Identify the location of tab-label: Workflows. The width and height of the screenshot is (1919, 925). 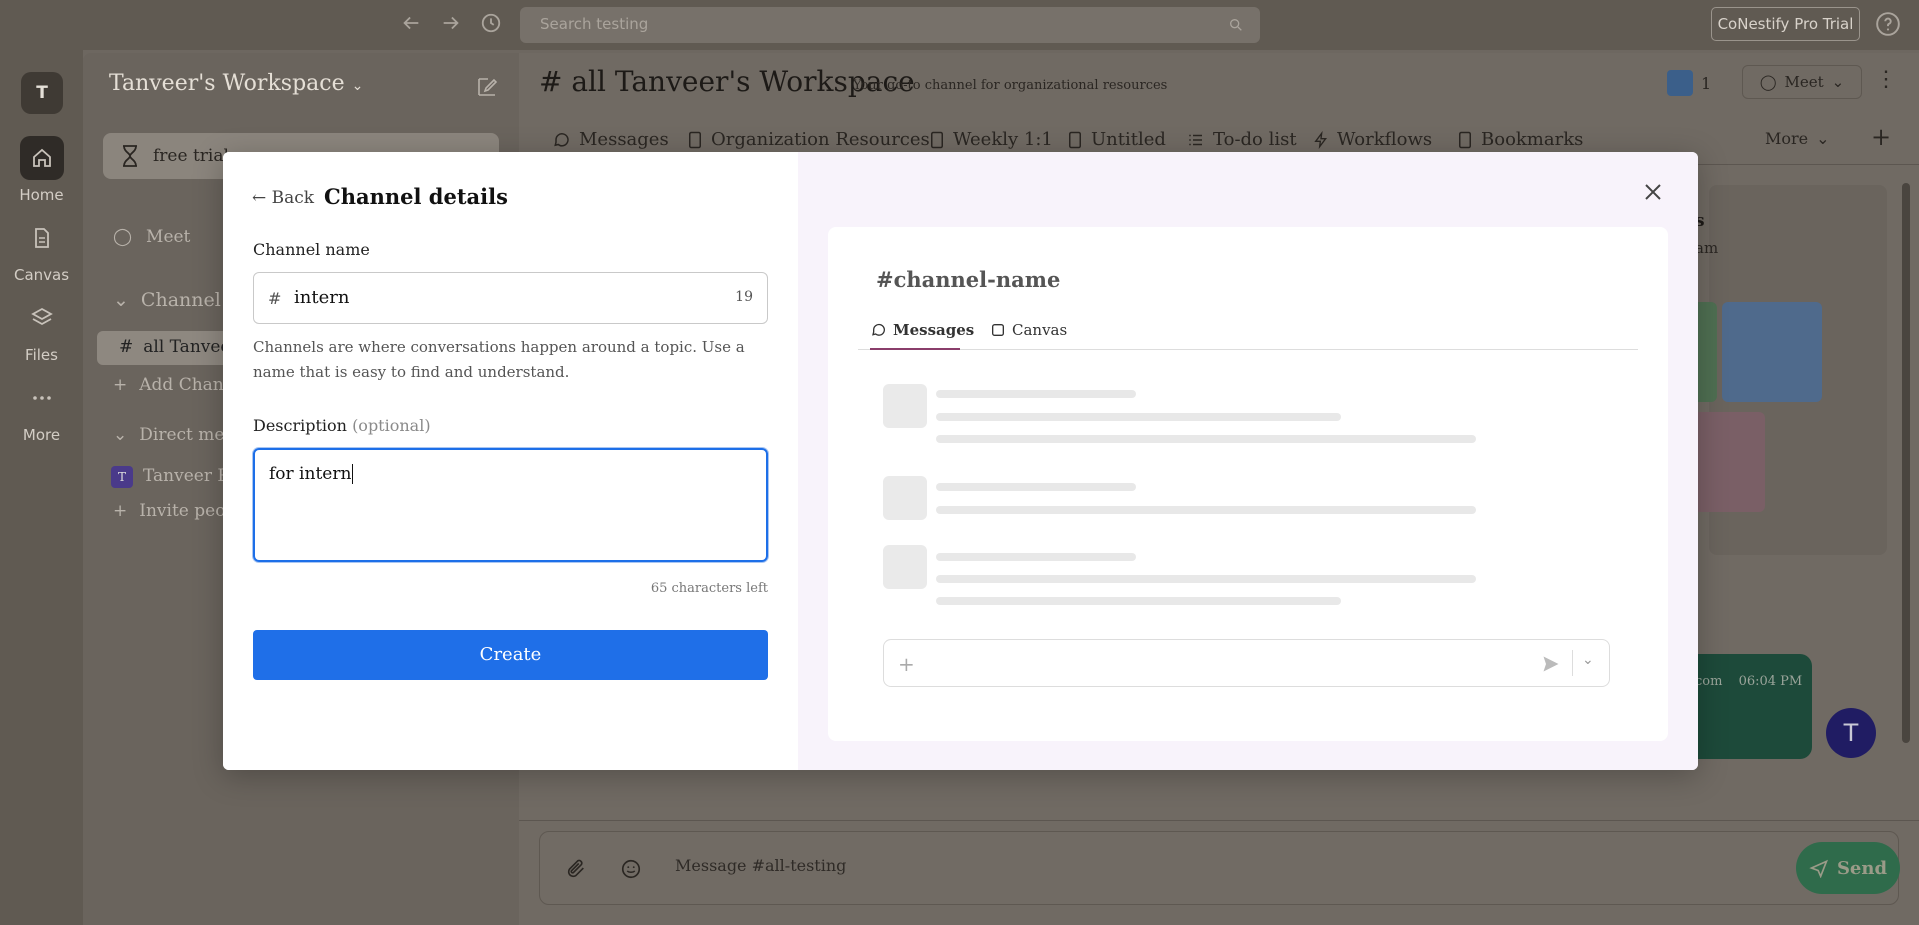
(1385, 139).